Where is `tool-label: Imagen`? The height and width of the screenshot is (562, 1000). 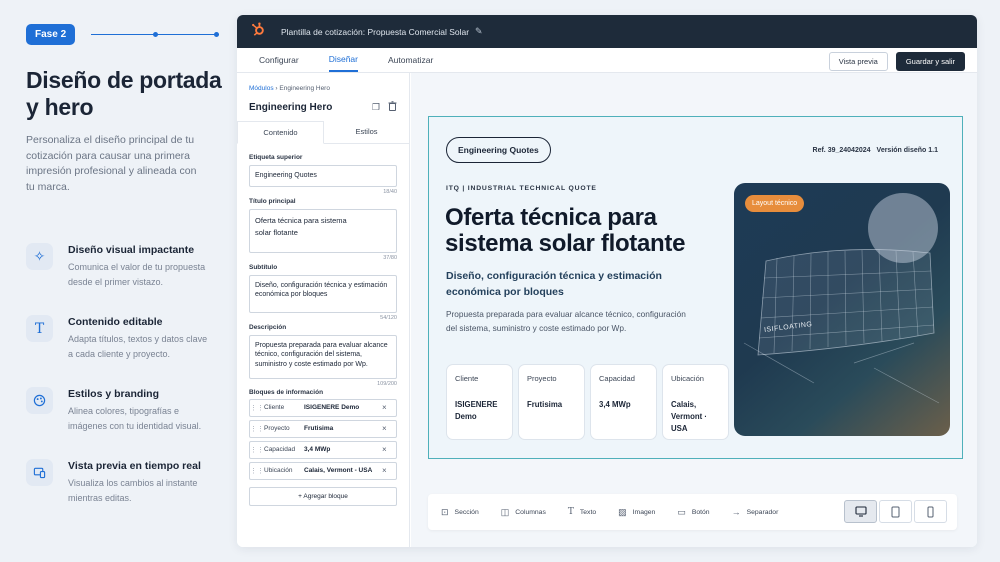 tool-label: Imagen is located at coordinates (644, 512).